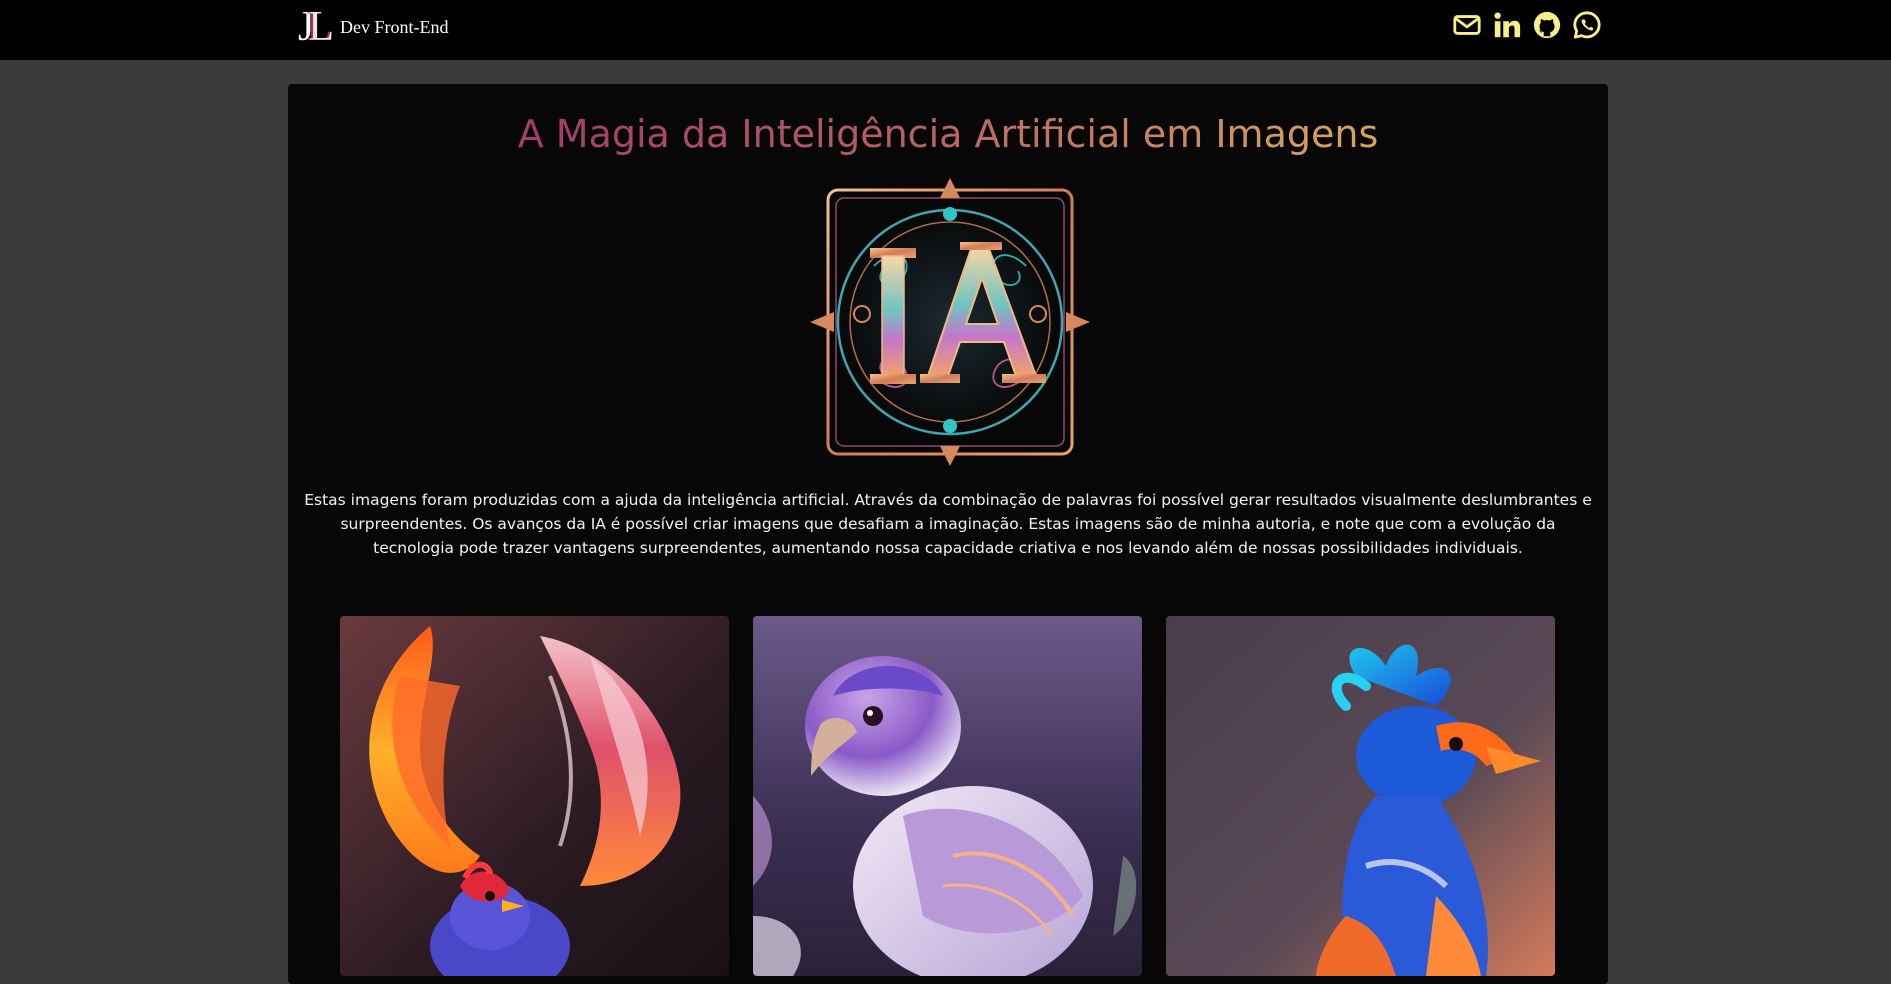 The width and height of the screenshot is (1891, 984). I want to click on linkedin-icon, so click(1507, 25).